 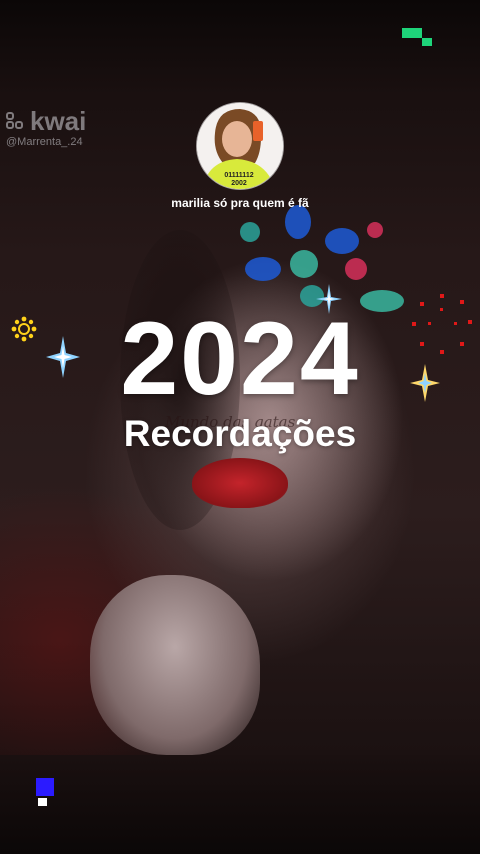 I want to click on hand, so click(x=175, y=665).